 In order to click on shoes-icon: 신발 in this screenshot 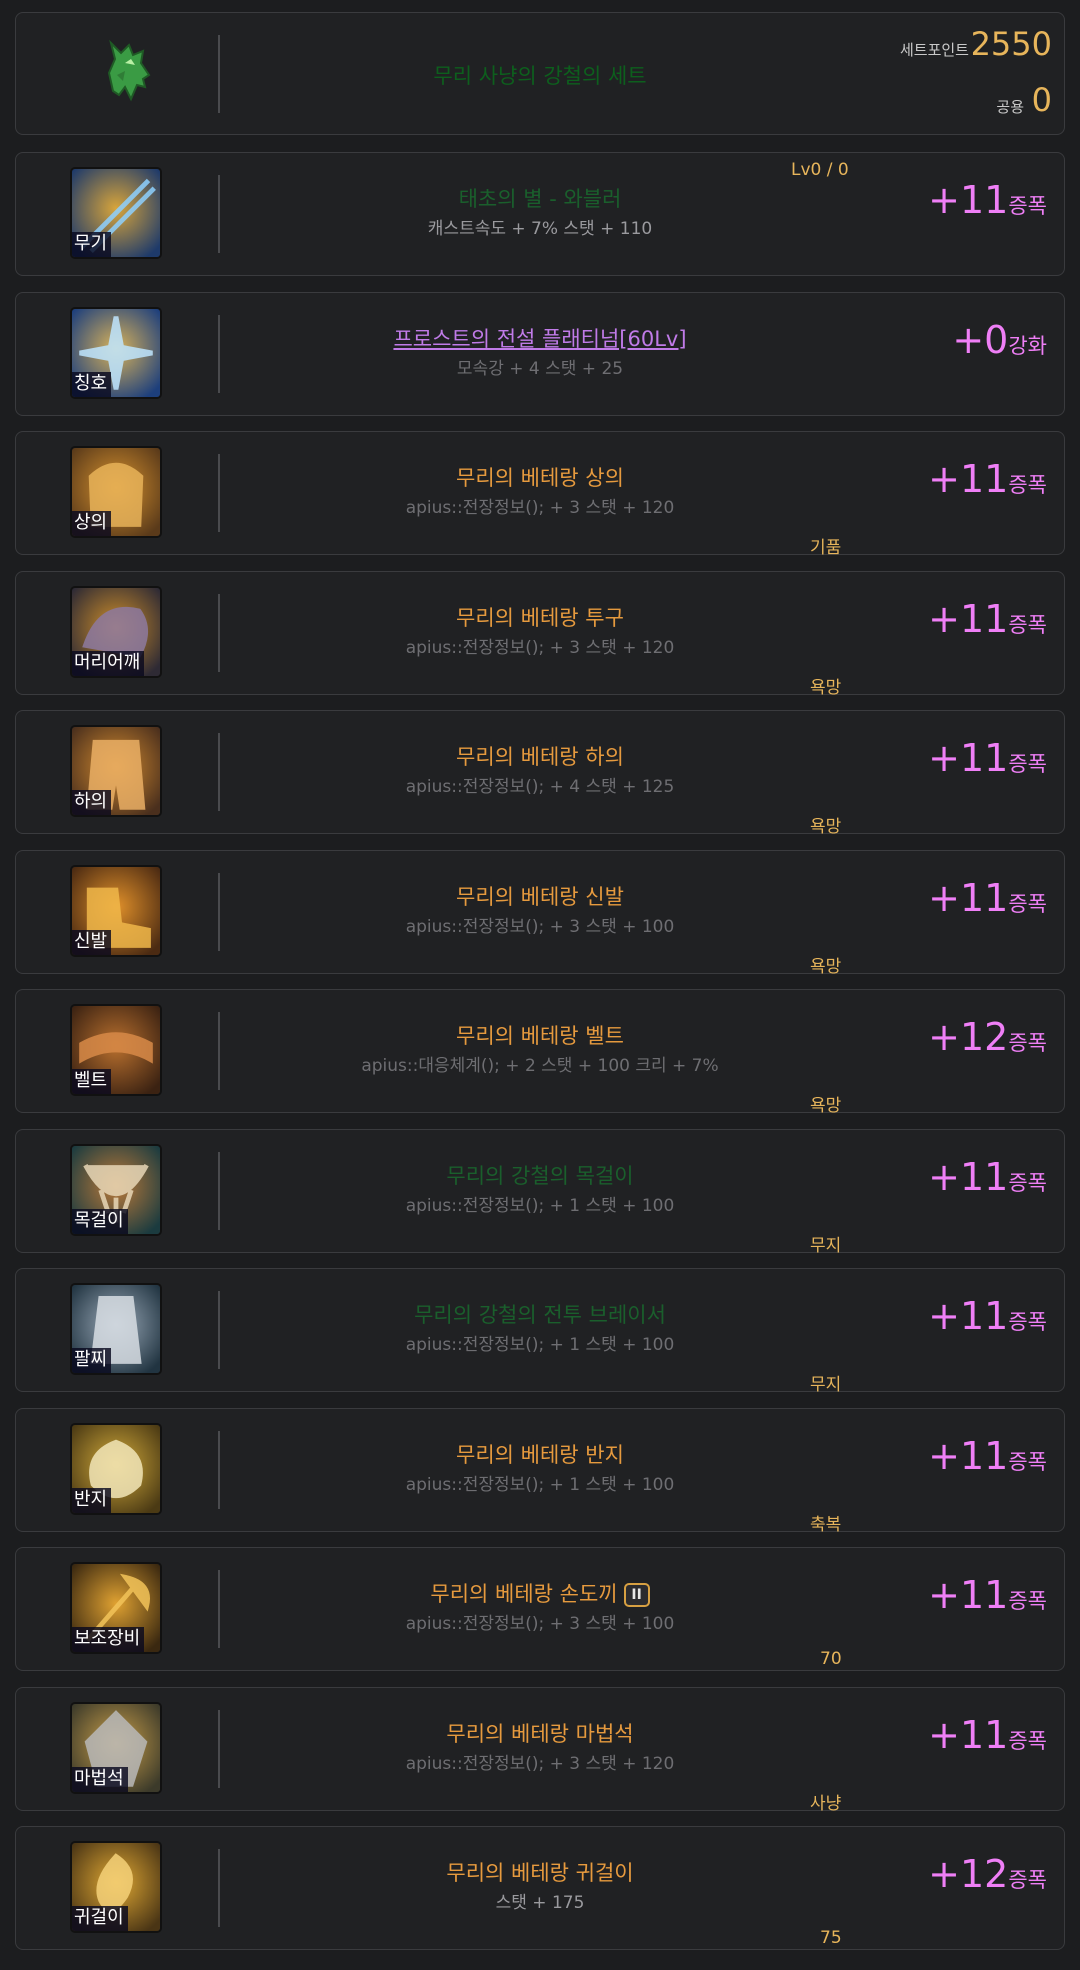, I will do `click(116, 910)`.